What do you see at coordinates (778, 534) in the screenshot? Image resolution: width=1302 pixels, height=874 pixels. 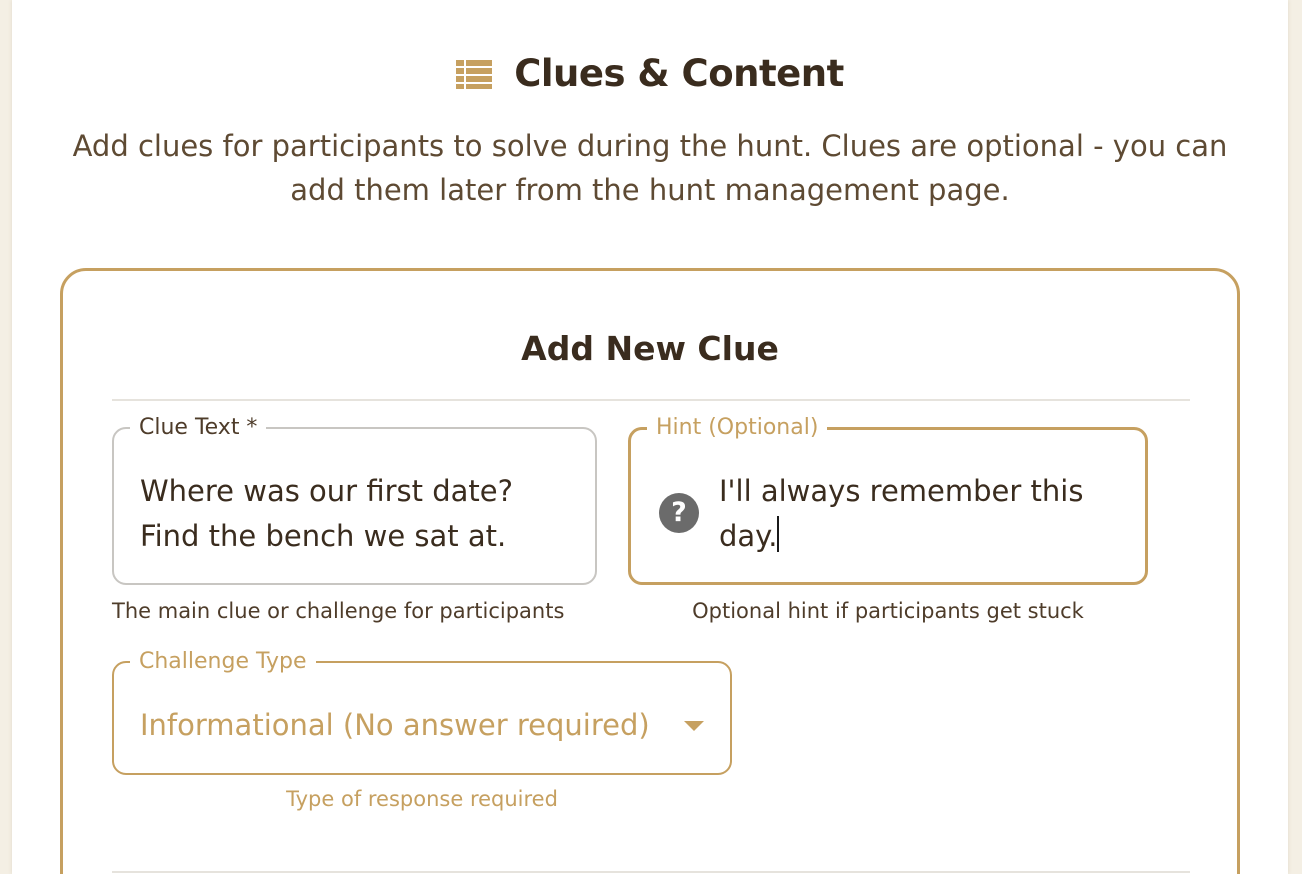 I see `text-caret` at bounding box center [778, 534].